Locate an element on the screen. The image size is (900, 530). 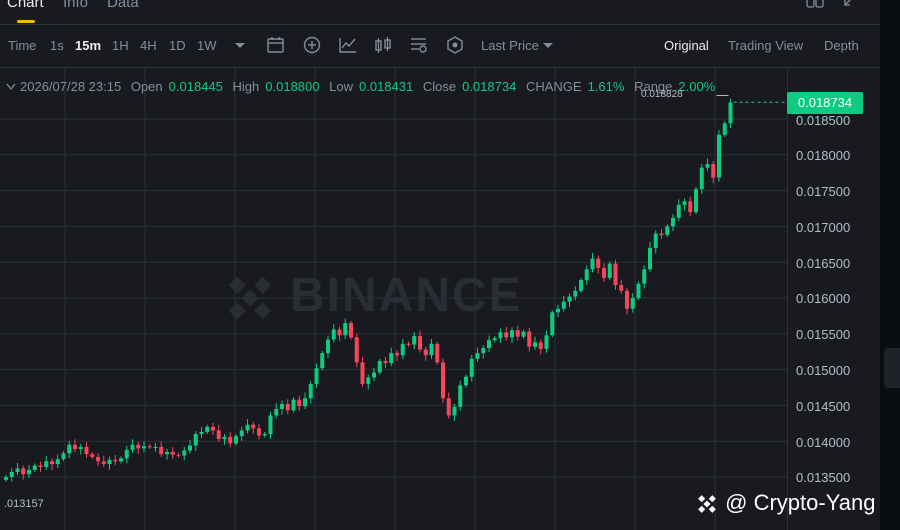
price-type-select: Last Price is located at coordinates (510, 45).